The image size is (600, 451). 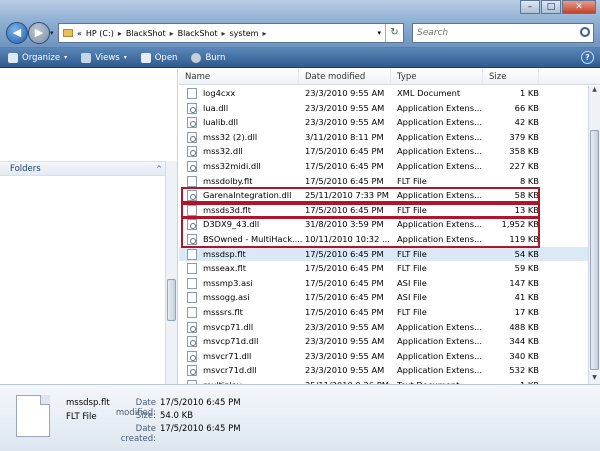 I want to click on file-list-scrollbar: ▲ ▼, so click(x=594, y=235).